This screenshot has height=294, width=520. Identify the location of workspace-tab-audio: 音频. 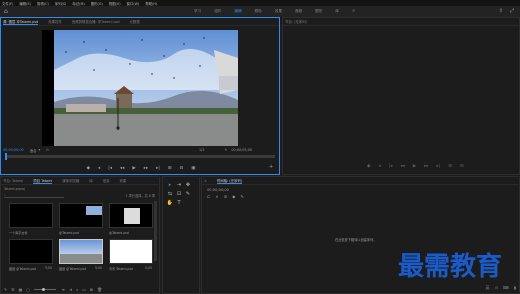
(298, 11).